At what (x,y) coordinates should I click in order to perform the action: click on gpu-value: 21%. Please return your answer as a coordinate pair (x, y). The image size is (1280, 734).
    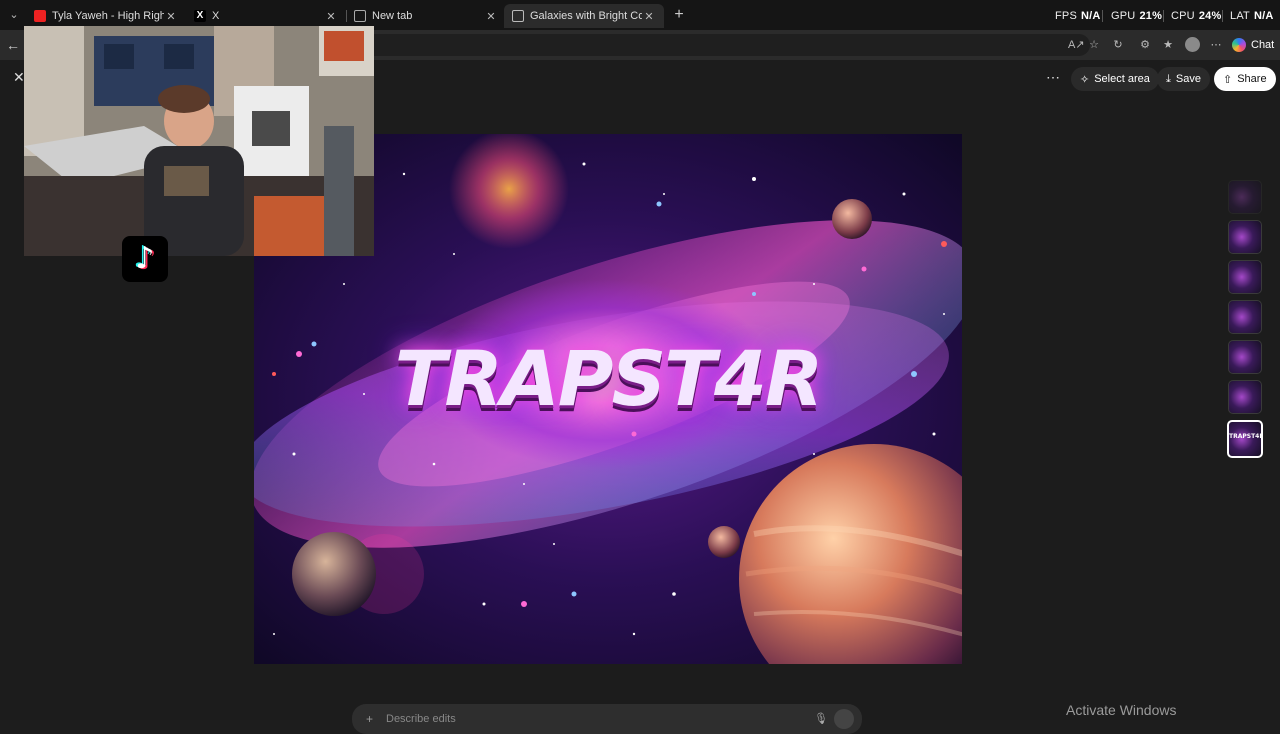
    Looking at the image, I should click on (1151, 16).